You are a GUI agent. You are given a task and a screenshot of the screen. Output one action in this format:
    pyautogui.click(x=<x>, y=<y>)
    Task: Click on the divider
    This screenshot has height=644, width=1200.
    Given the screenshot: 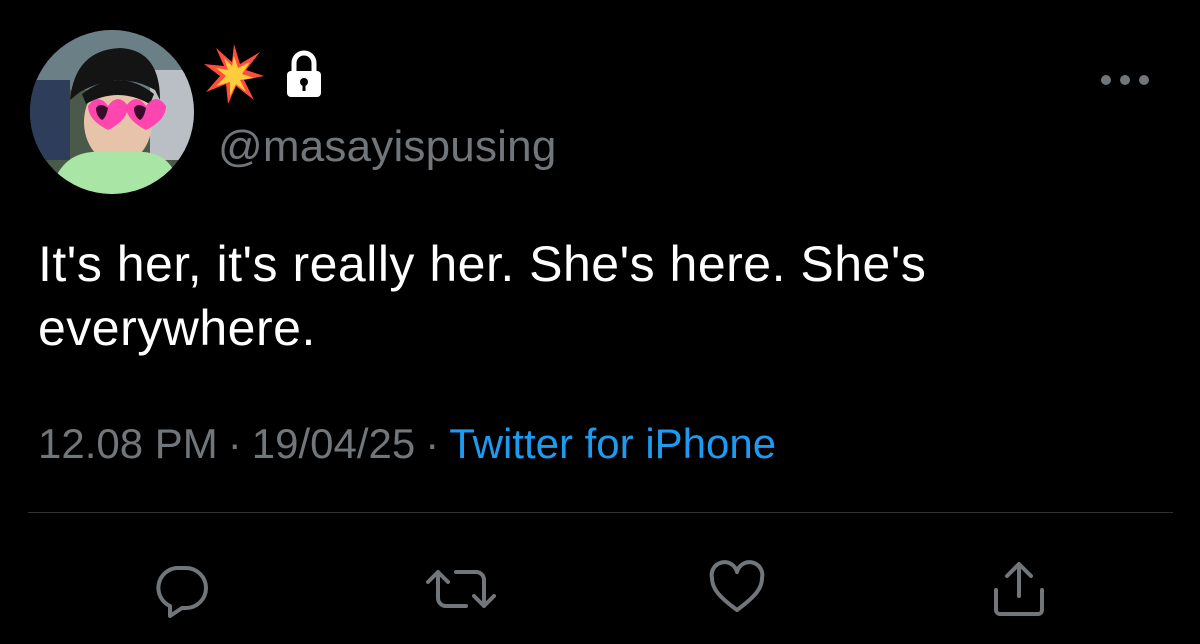 What is the action you would take?
    pyautogui.click(x=600, y=512)
    